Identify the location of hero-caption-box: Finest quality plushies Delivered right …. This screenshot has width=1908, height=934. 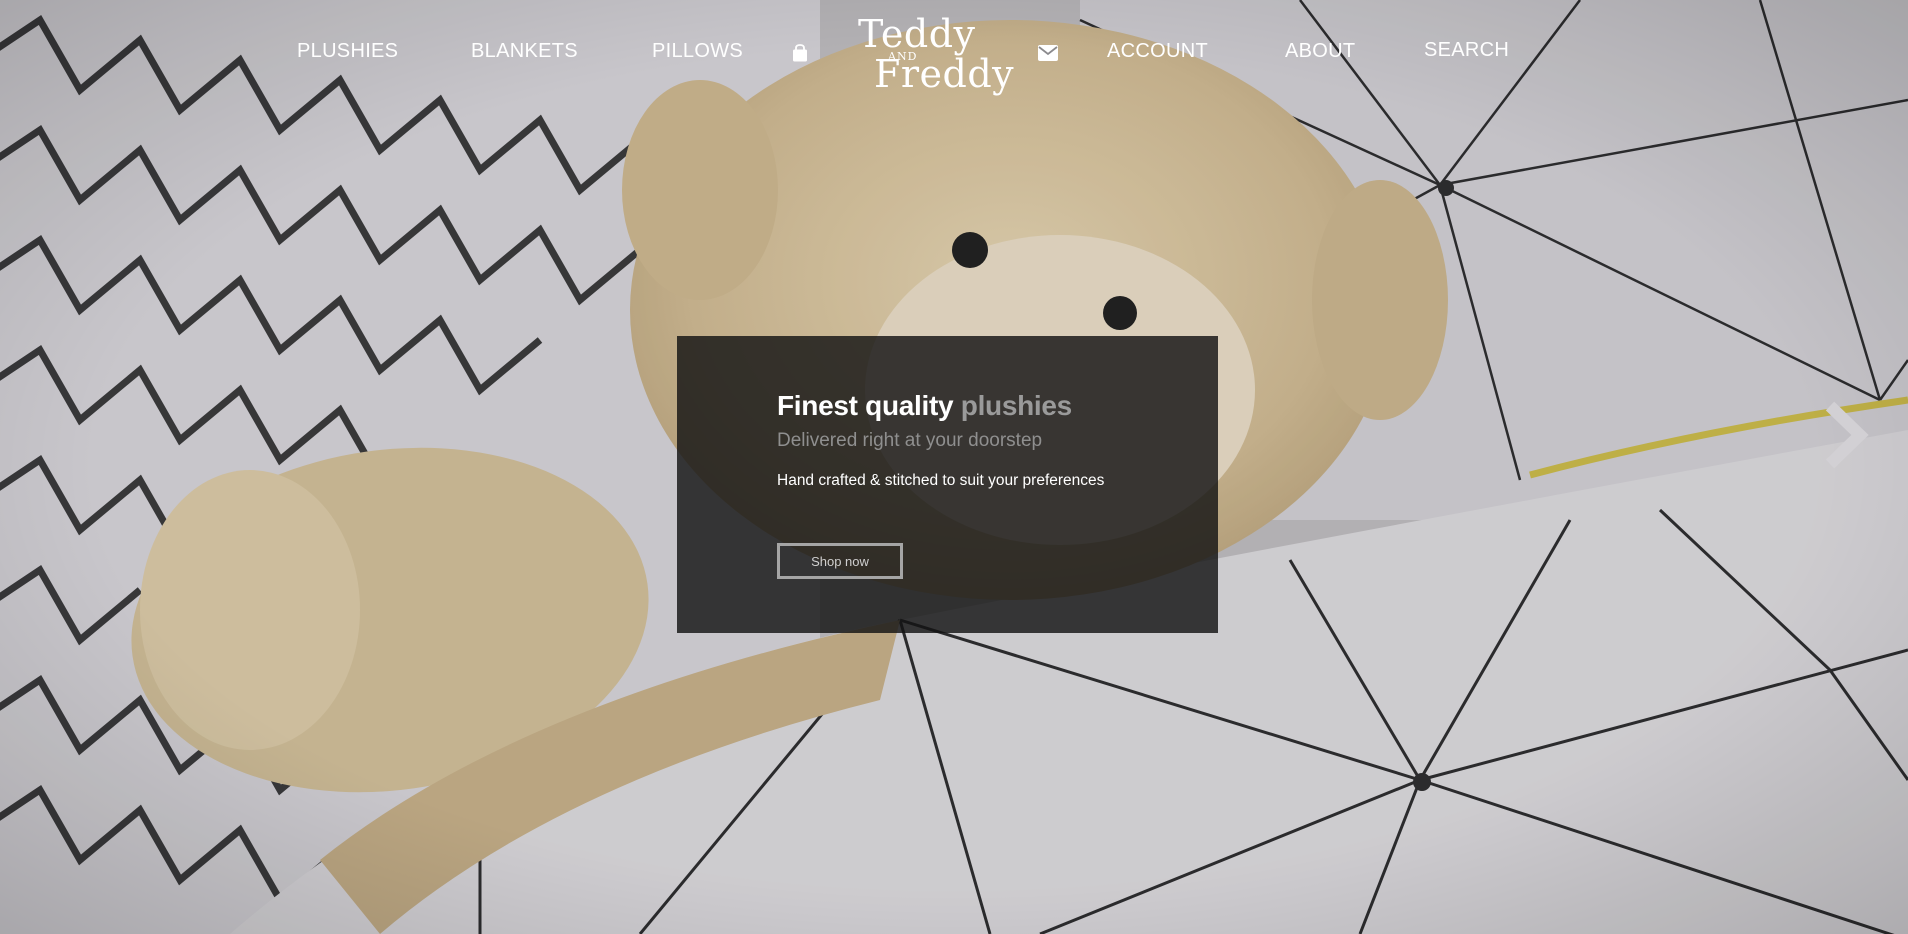
(947, 484).